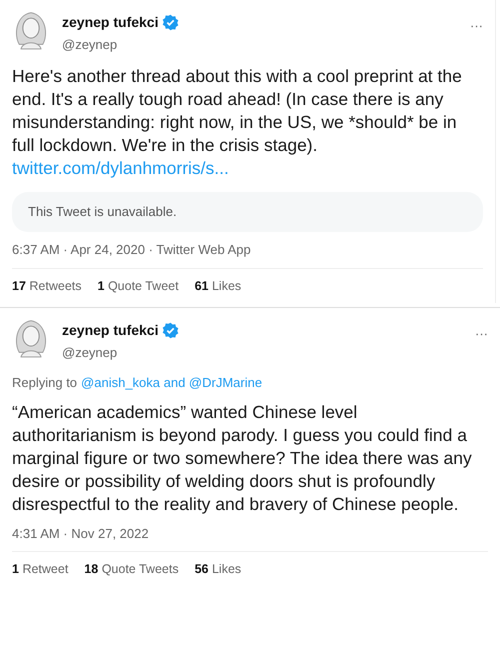  I want to click on engagement-stat: 1 Retweet, so click(40, 569).